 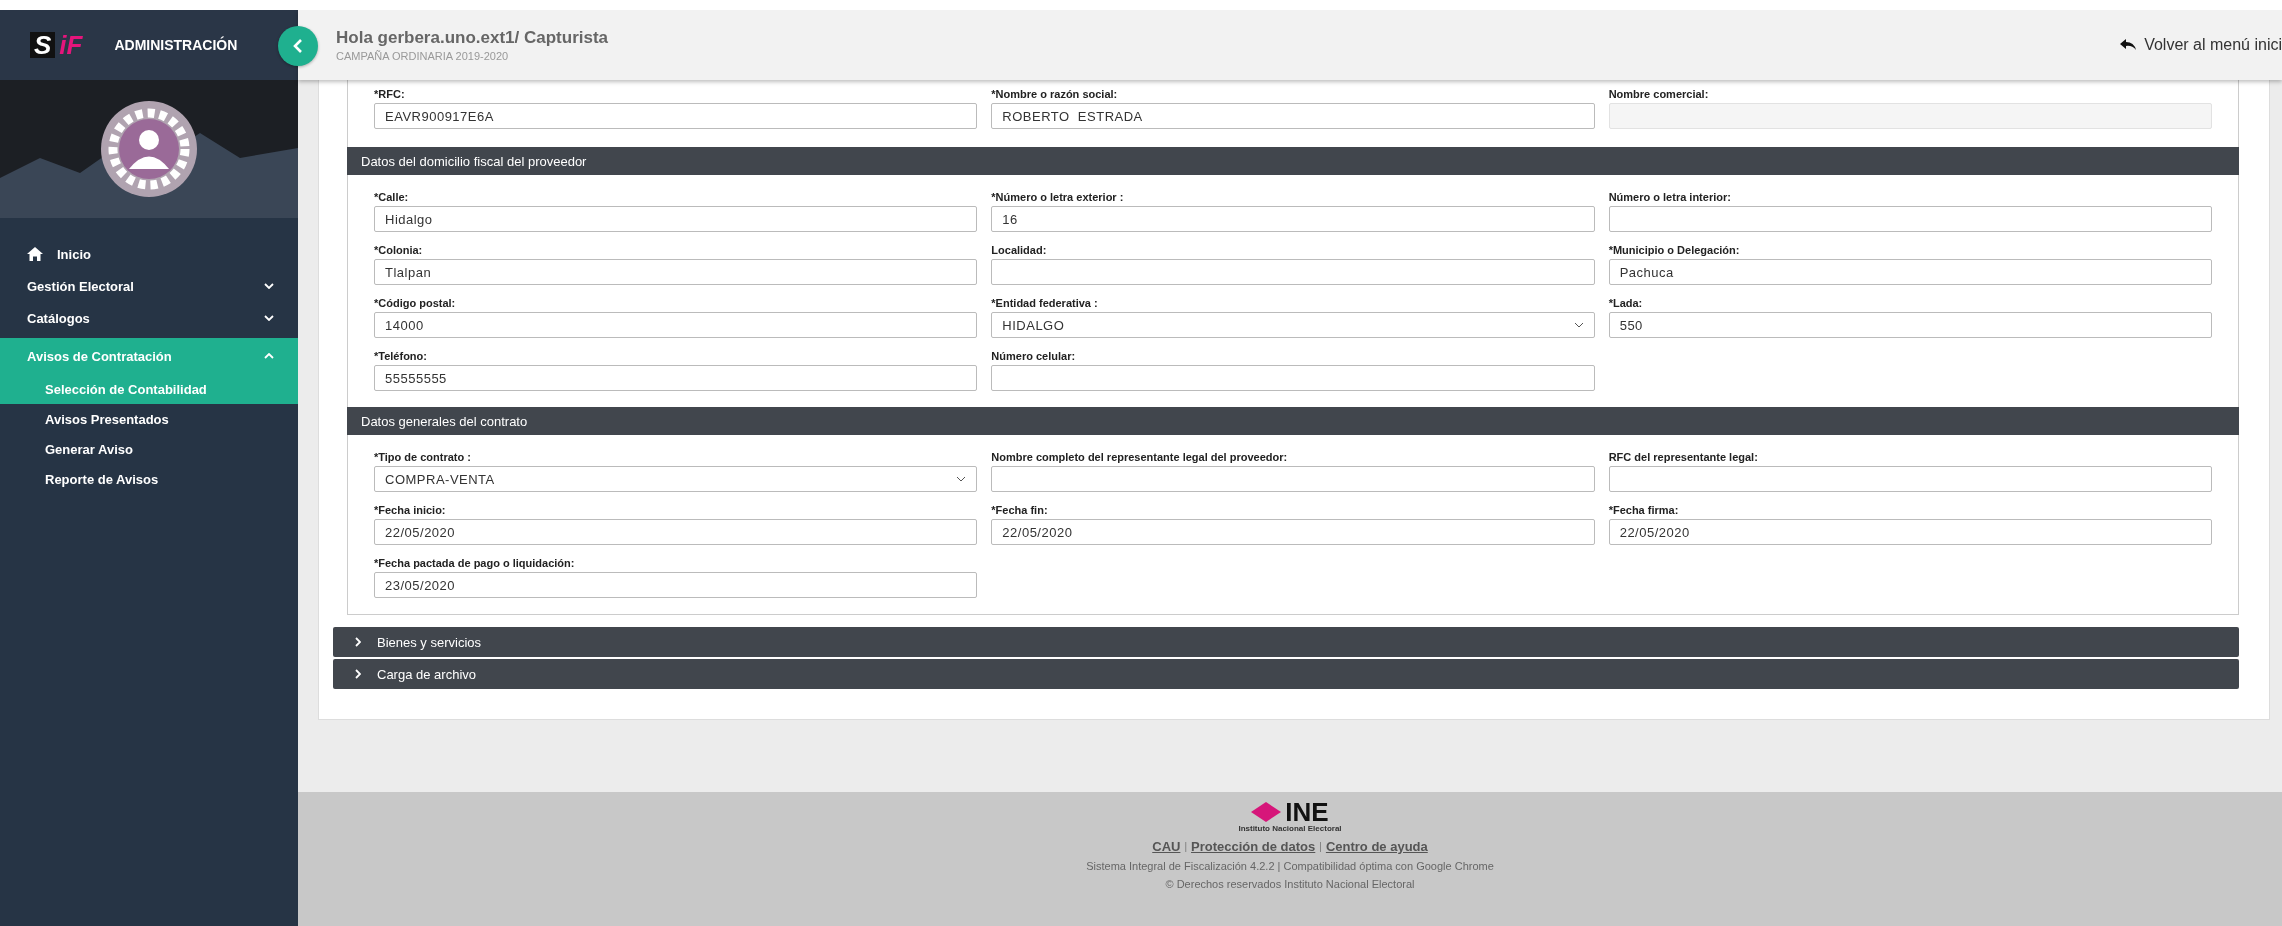 I want to click on input-field: 23/05/2020, so click(x=676, y=585).